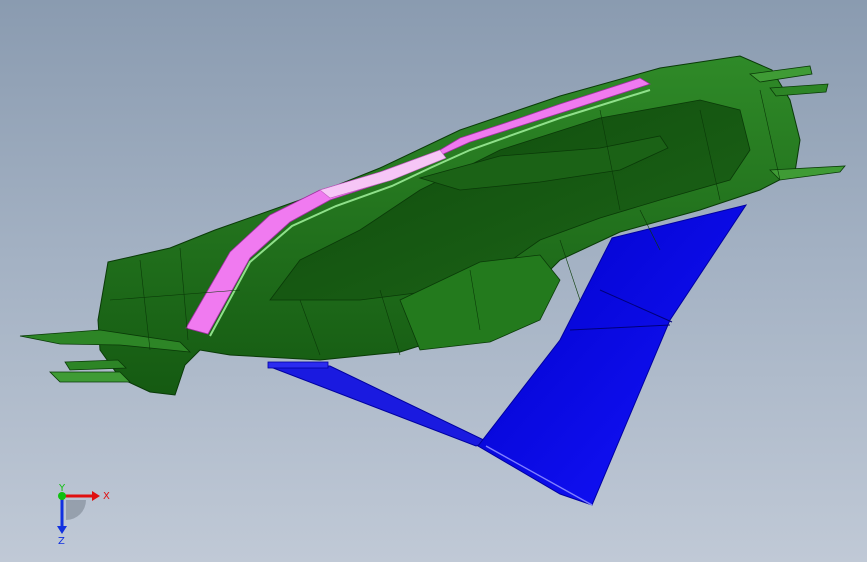 The height and width of the screenshot is (562, 867). I want to click on x-axis-arrowhead, so click(96, 496).